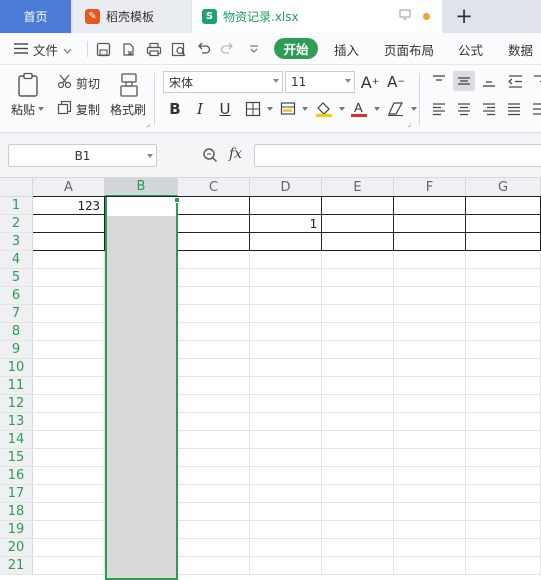 This screenshot has height=580, width=541. Describe the element at coordinates (430, 187) in the screenshot. I see `column-header-f: F` at that location.